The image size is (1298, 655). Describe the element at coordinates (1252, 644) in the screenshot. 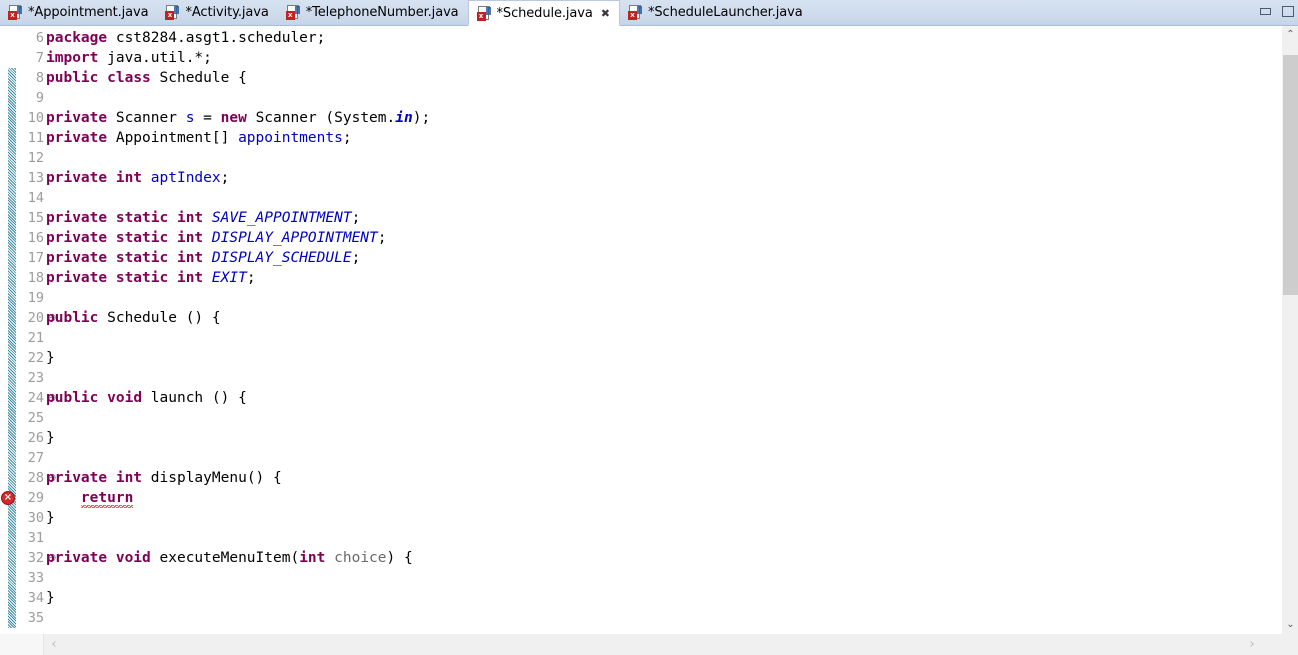

I see `scroll-right-icon: ›` at that location.